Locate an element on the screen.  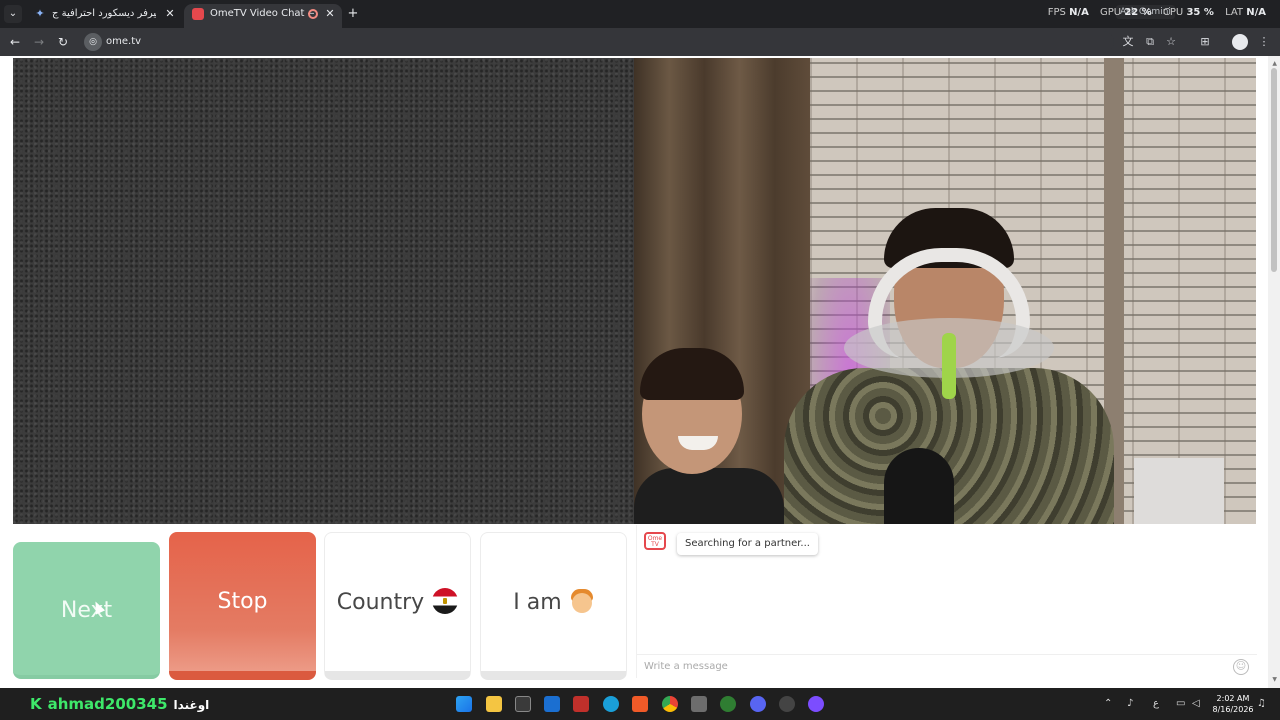
country-button: Country is located at coordinates (397, 606).